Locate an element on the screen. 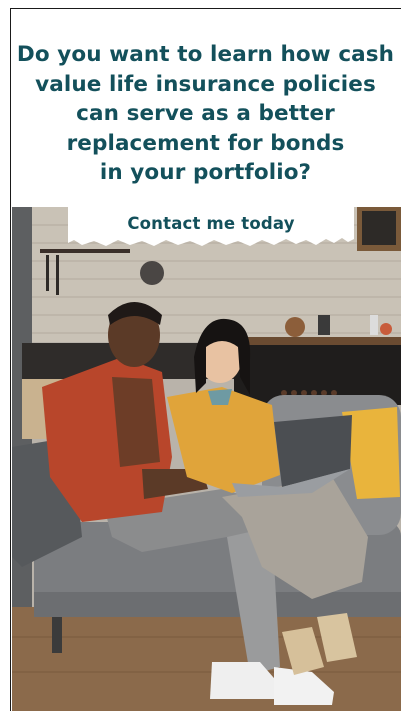  contact-cta-button: Contact me today is located at coordinates (211, 227).